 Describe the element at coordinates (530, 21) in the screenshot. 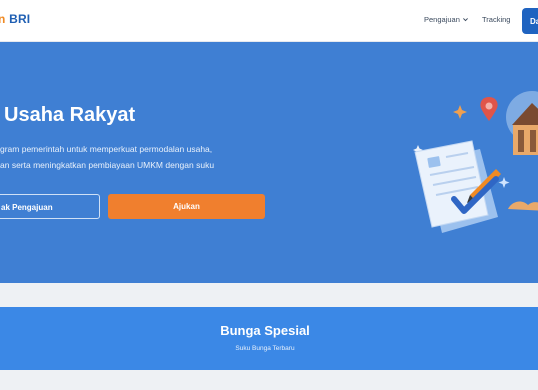

I see `daftar-button: Da` at that location.